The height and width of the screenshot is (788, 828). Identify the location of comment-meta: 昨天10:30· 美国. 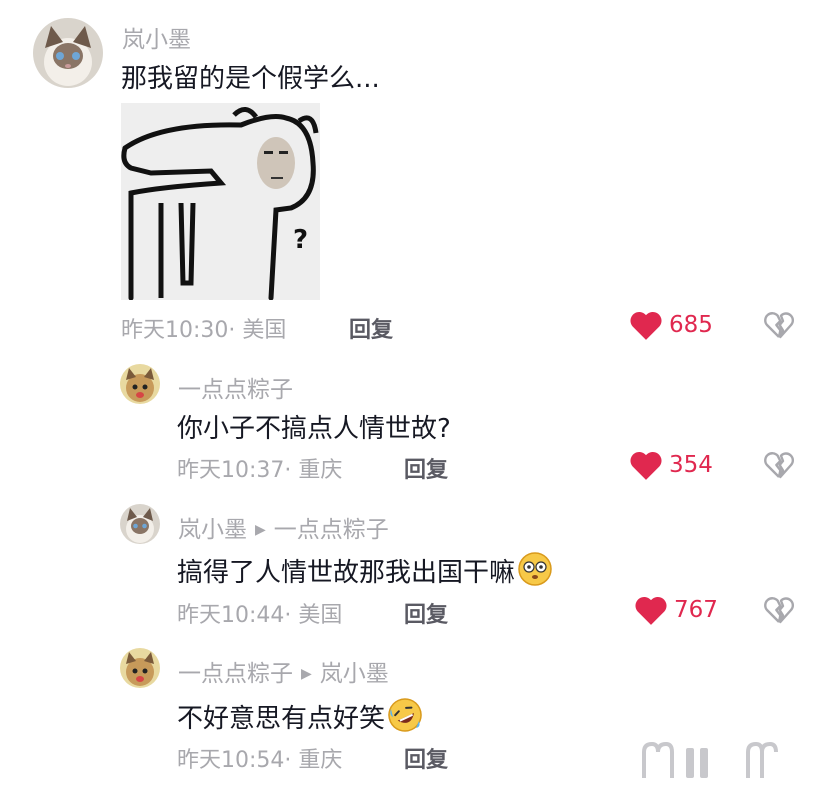
(203, 328).